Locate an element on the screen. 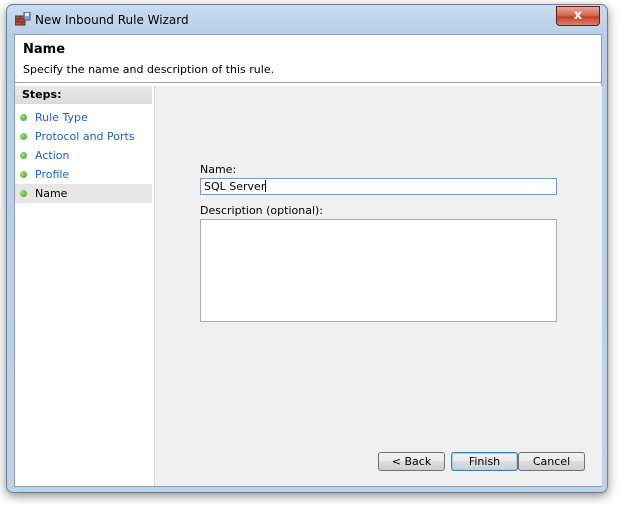  finish-button: Finish is located at coordinates (484, 461).